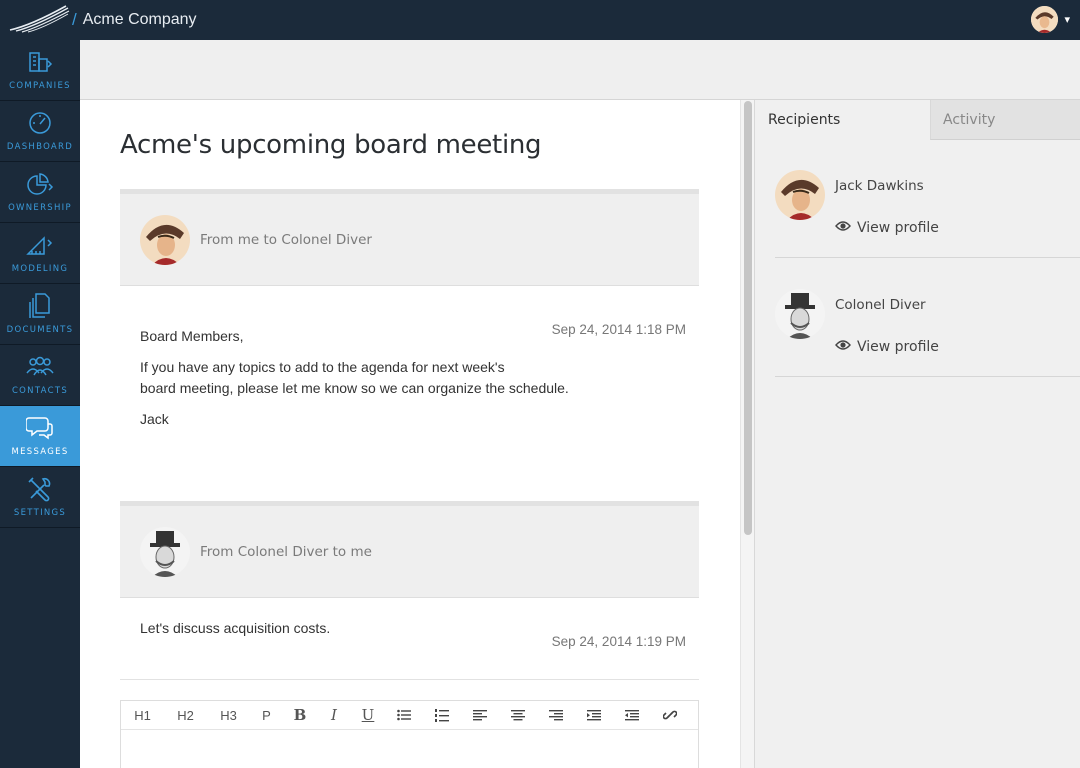  Describe the element at coordinates (1005, 120) in the screenshot. I see `tab-activity: Activity` at that location.